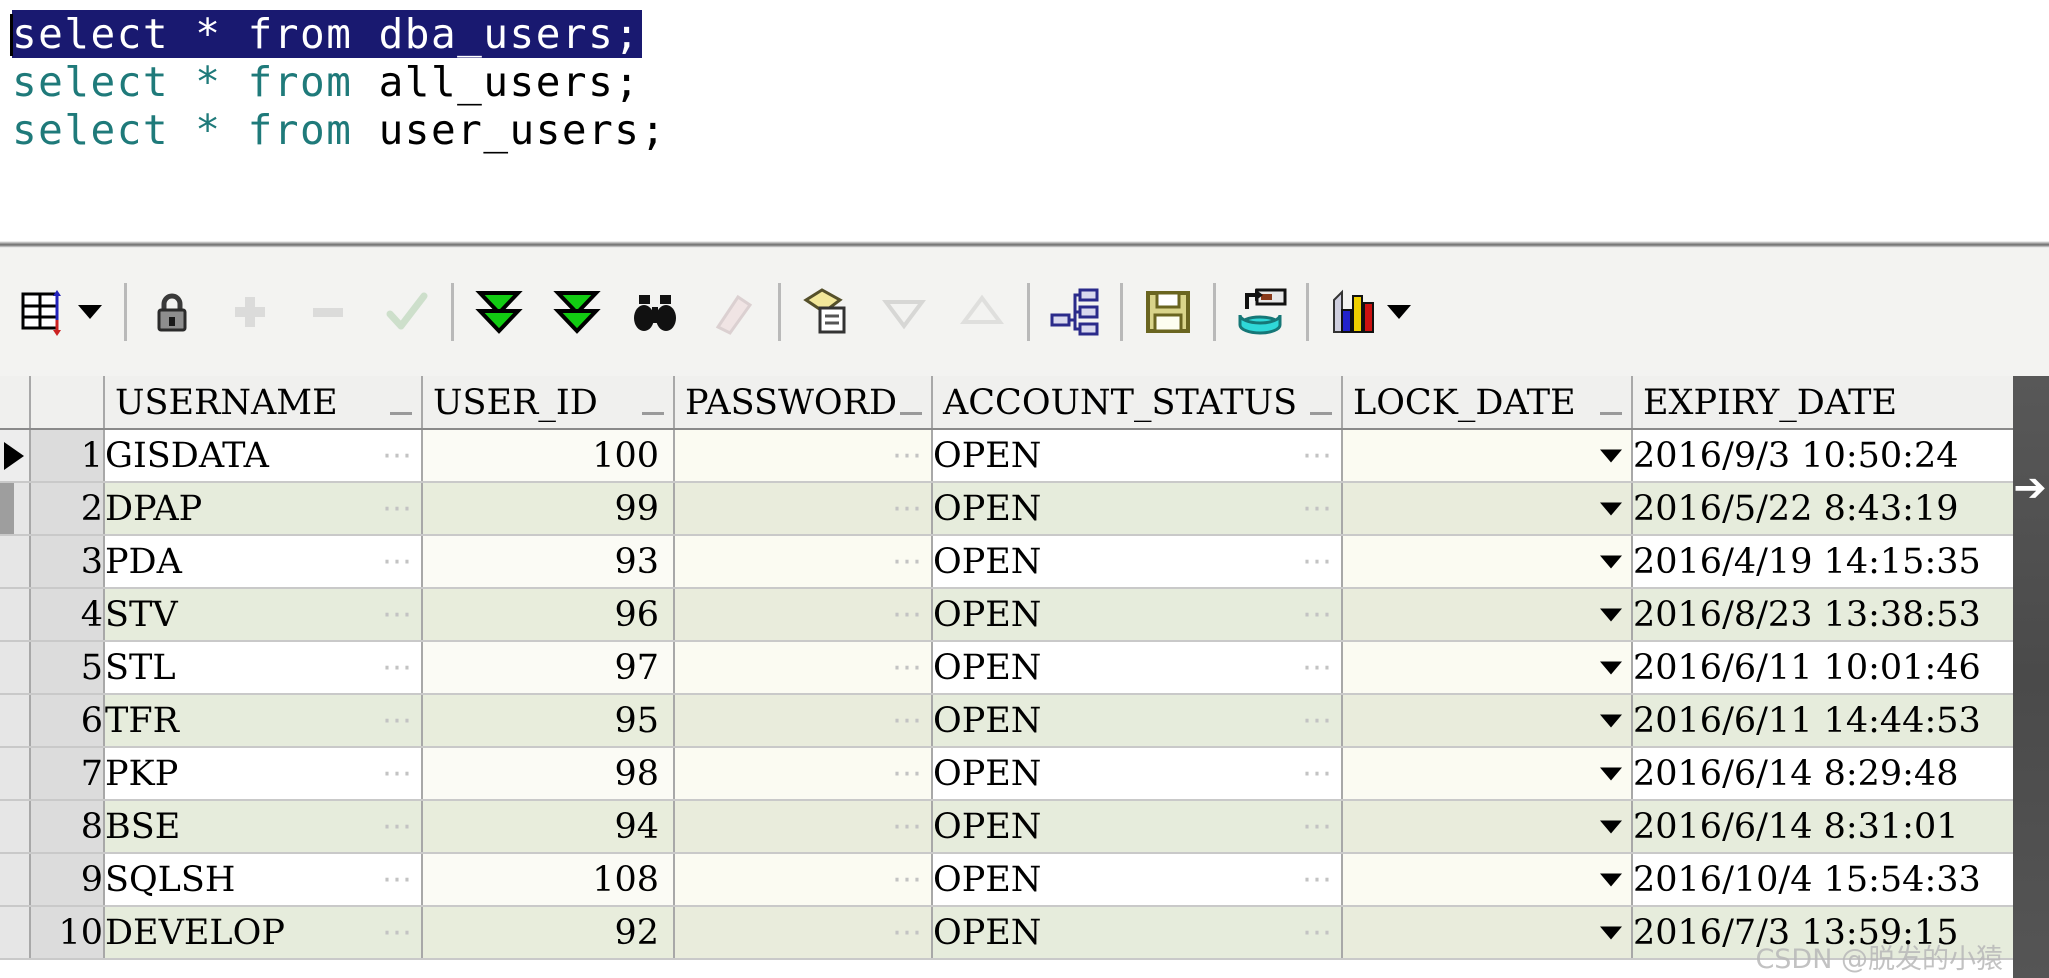 The width and height of the screenshot is (2049, 978). Describe the element at coordinates (904, 312) in the screenshot. I see `sort-descending-icon` at that location.